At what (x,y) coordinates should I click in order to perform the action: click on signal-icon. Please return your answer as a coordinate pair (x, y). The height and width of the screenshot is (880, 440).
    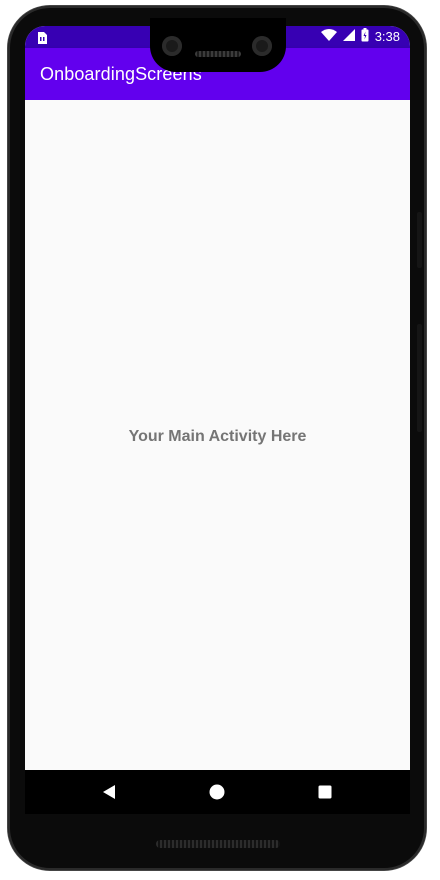
    Looking at the image, I should click on (348, 36).